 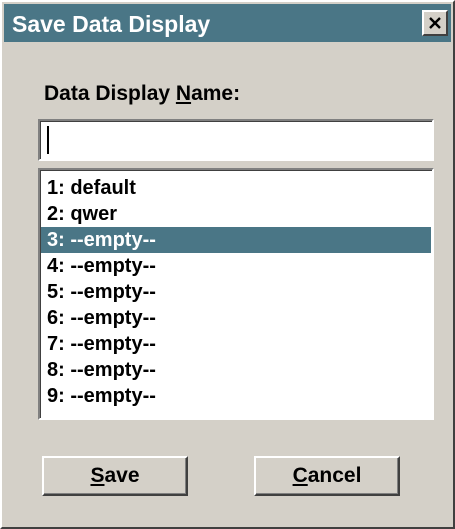 I want to click on data-display-name-input, so click(x=236, y=140).